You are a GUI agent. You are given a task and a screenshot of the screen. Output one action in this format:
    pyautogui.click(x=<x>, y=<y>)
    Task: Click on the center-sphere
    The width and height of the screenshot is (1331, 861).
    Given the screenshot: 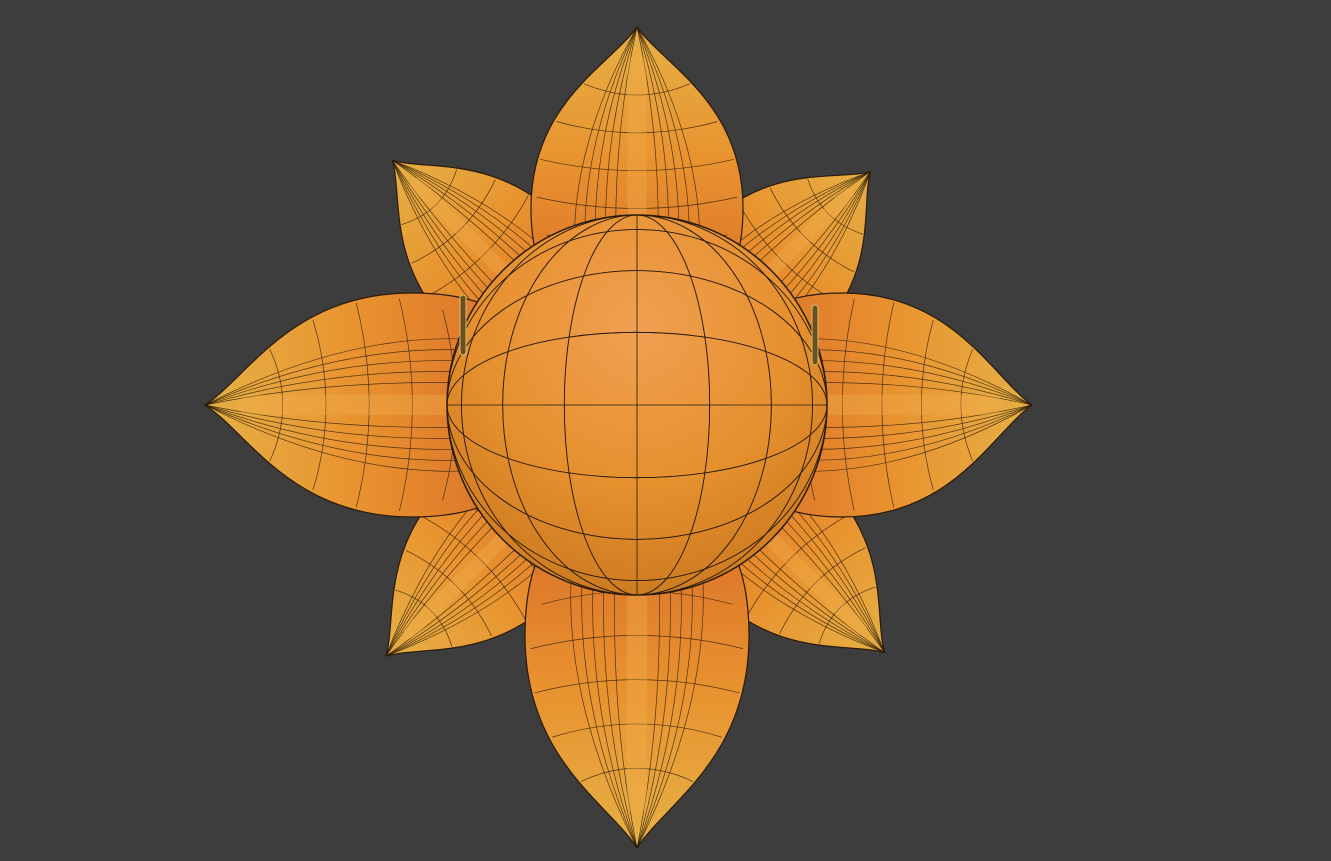 What is the action you would take?
    pyautogui.click(x=637, y=405)
    